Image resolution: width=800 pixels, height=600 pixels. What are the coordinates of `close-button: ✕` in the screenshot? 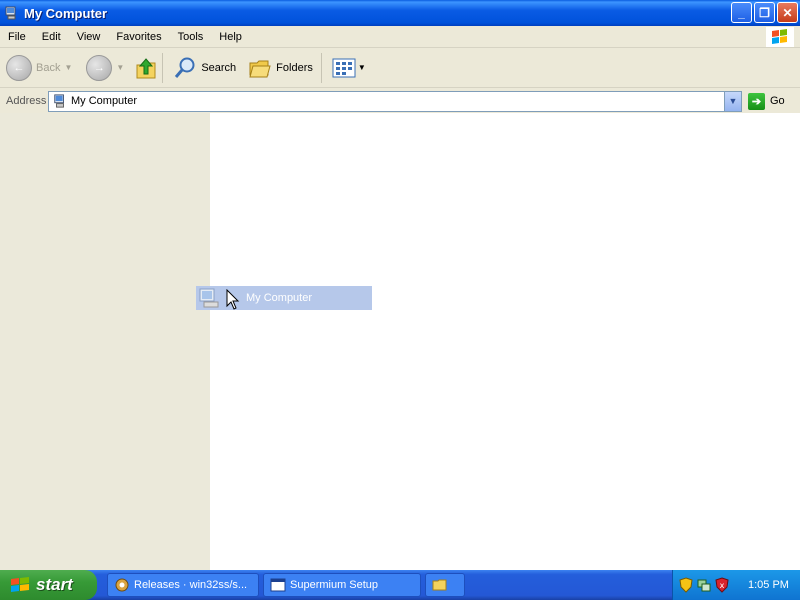 It's located at (787, 12).